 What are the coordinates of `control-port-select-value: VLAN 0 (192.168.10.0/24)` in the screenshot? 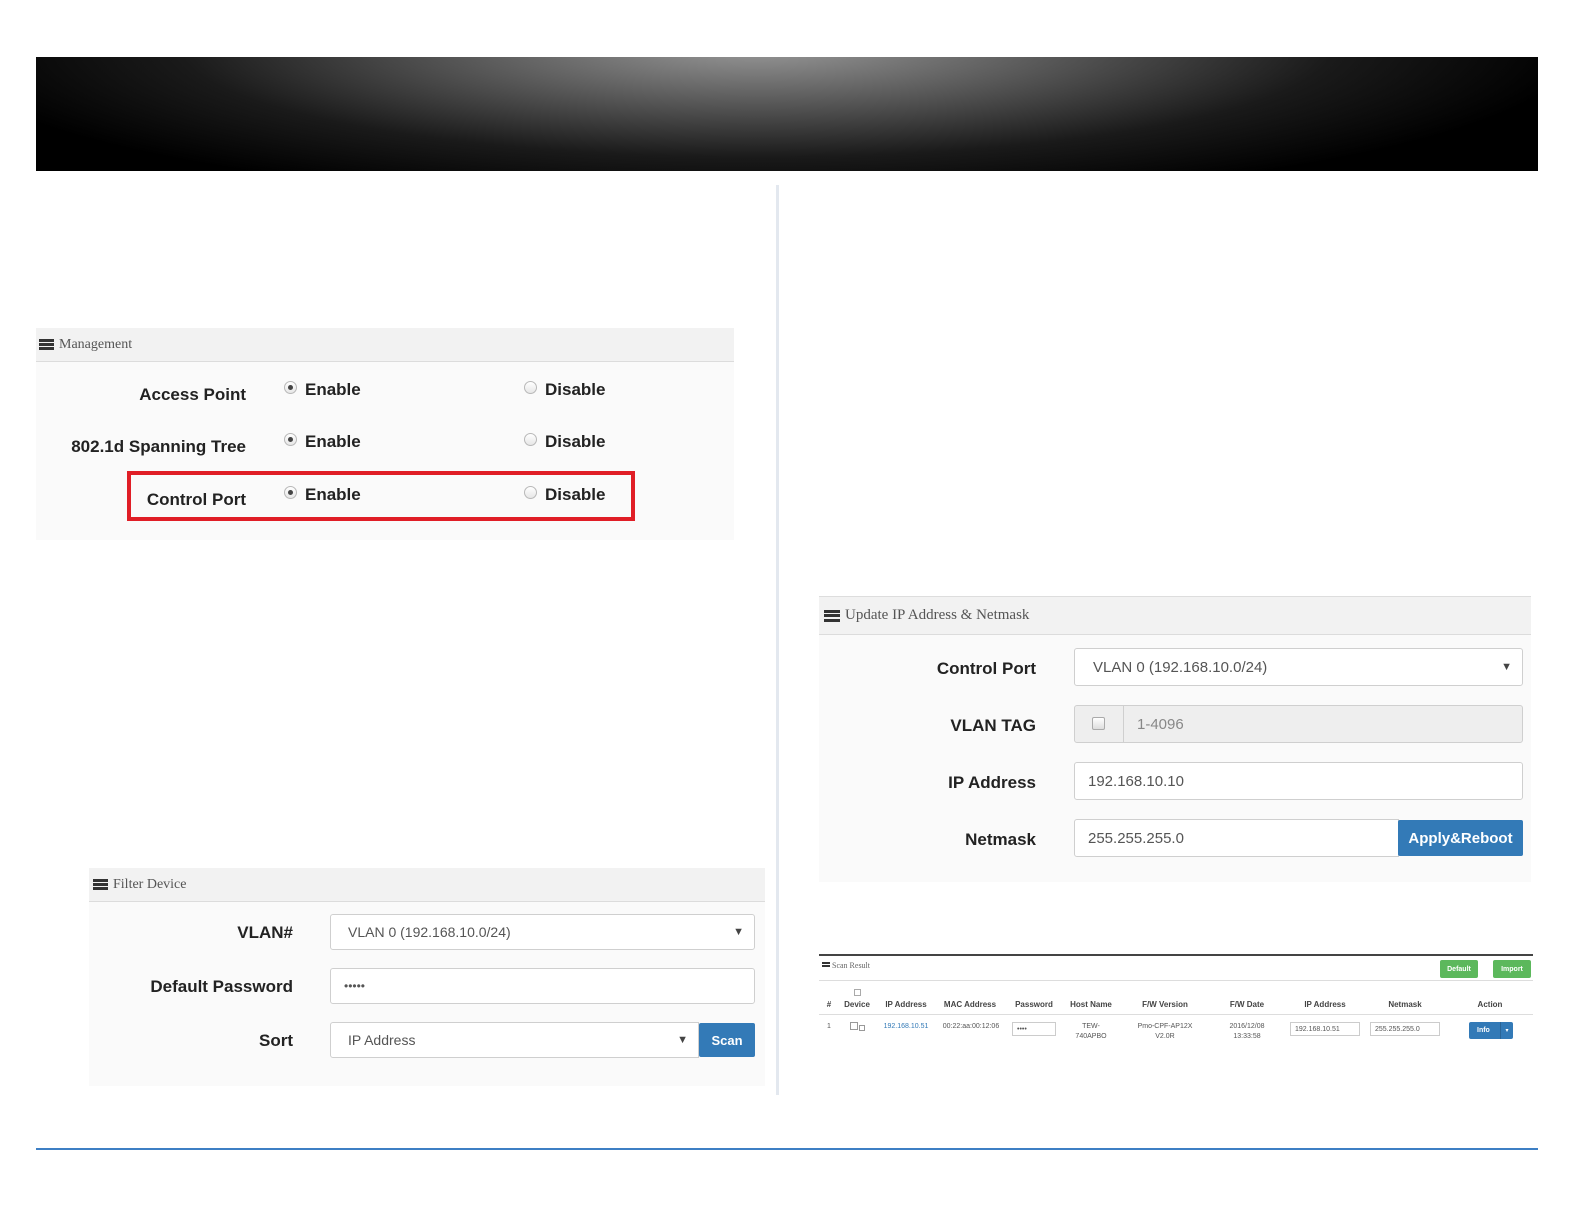 It's located at (1180, 667).